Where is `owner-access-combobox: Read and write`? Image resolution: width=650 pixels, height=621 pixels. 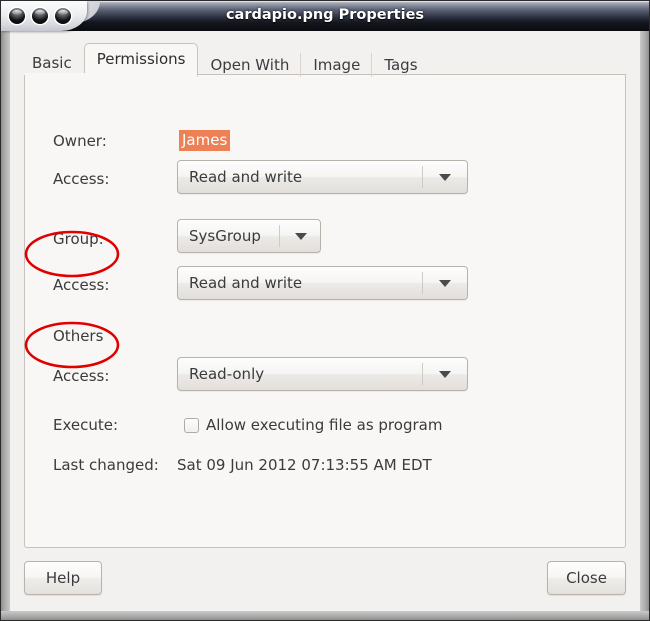 owner-access-combobox: Read and write is located at coordinates (322, 177).